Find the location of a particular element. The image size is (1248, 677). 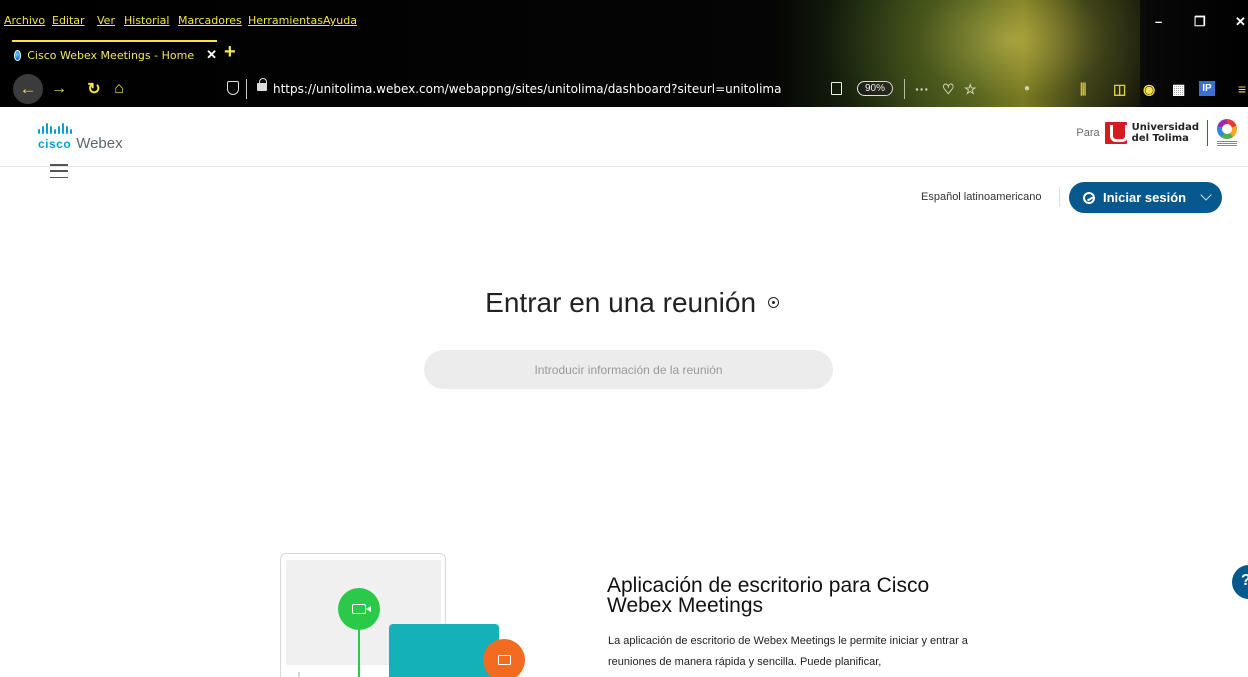

webex-favicon-icon is located at coordinates (18, 55).